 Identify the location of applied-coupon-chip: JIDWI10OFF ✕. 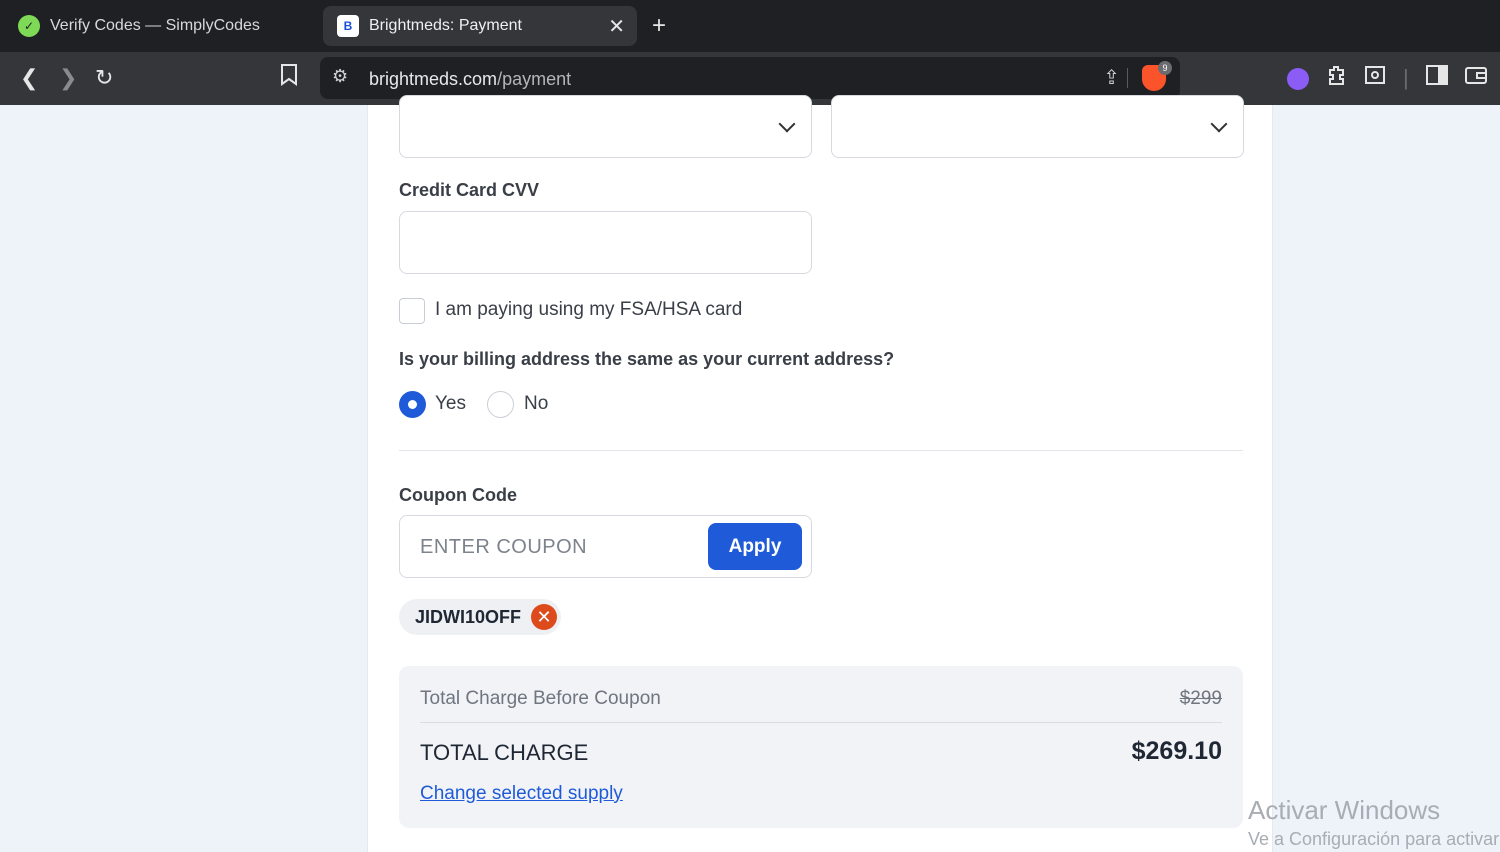
(480, 617).